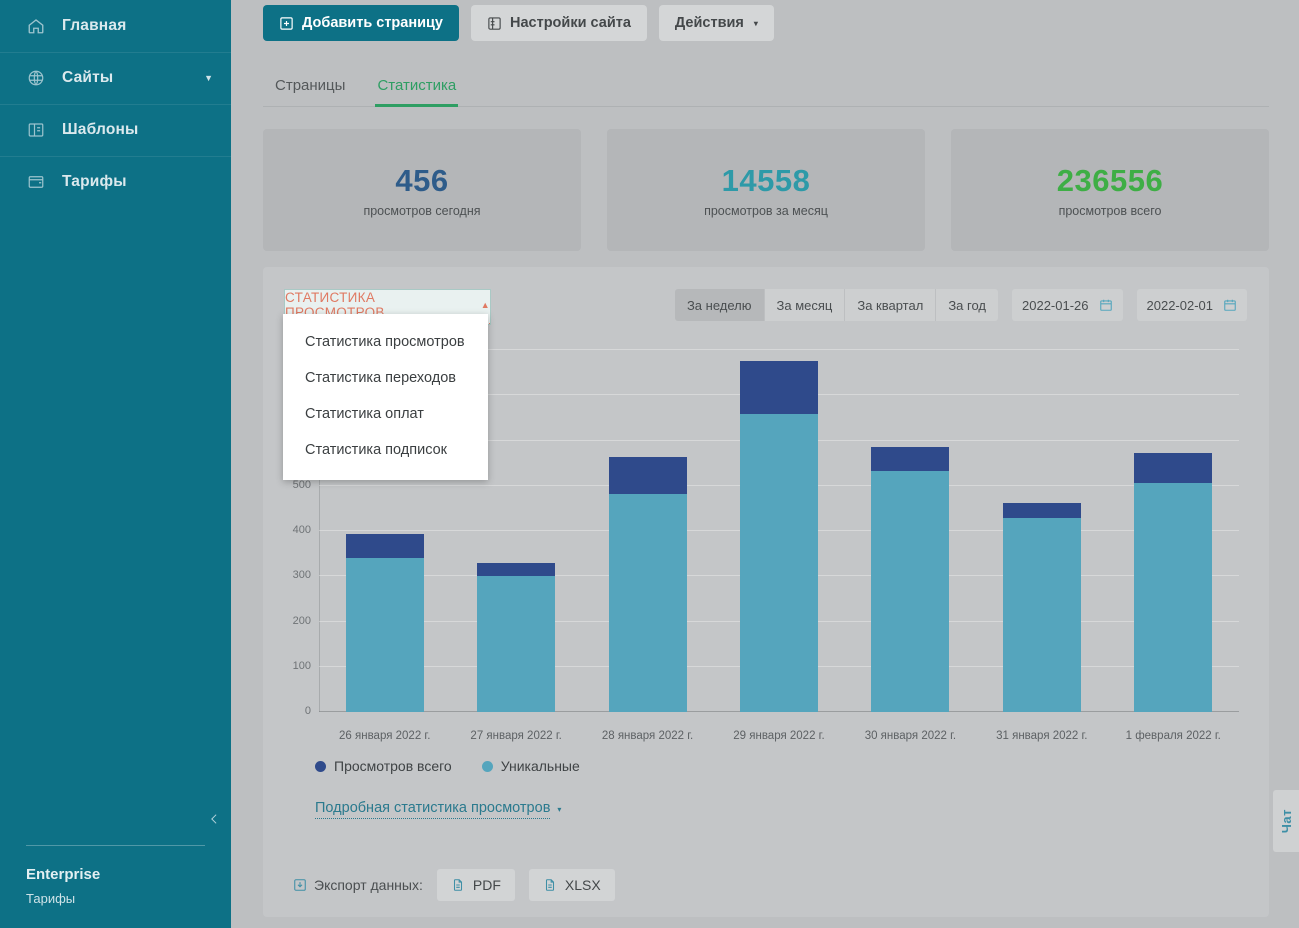 The image size is (1299, 928). What do you see at coordinates (36, 78) in the screenshot?
I see `globe-icon` at bounding box center [36, 78].